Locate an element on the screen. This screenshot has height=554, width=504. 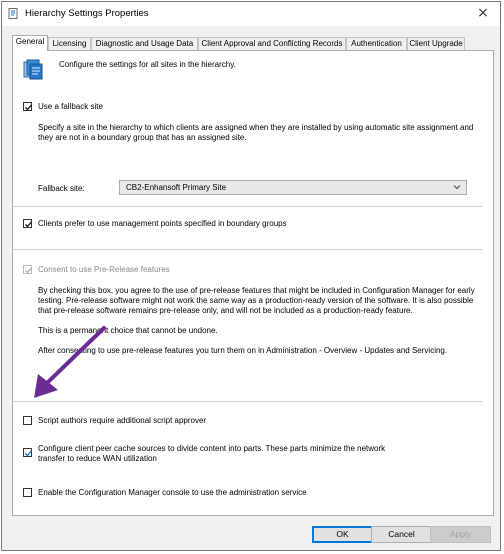
fallback-site-value: CB2-Enhansoft Primary Site is located at coordinates (176, 187).